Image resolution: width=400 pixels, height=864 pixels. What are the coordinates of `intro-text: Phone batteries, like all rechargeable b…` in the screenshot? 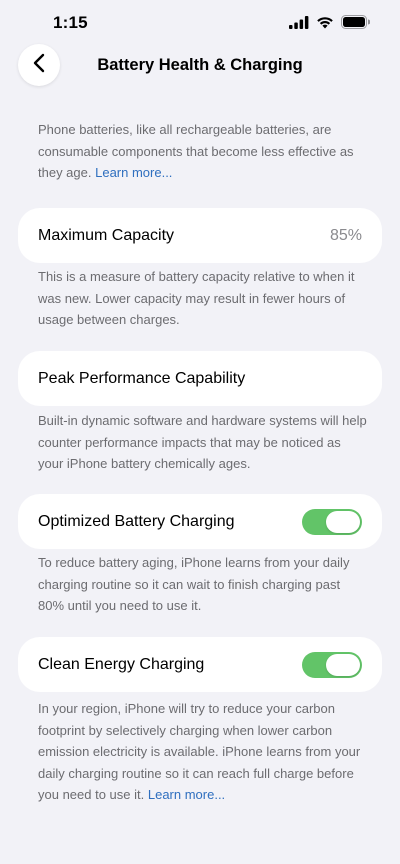 It's located at (196, 151).